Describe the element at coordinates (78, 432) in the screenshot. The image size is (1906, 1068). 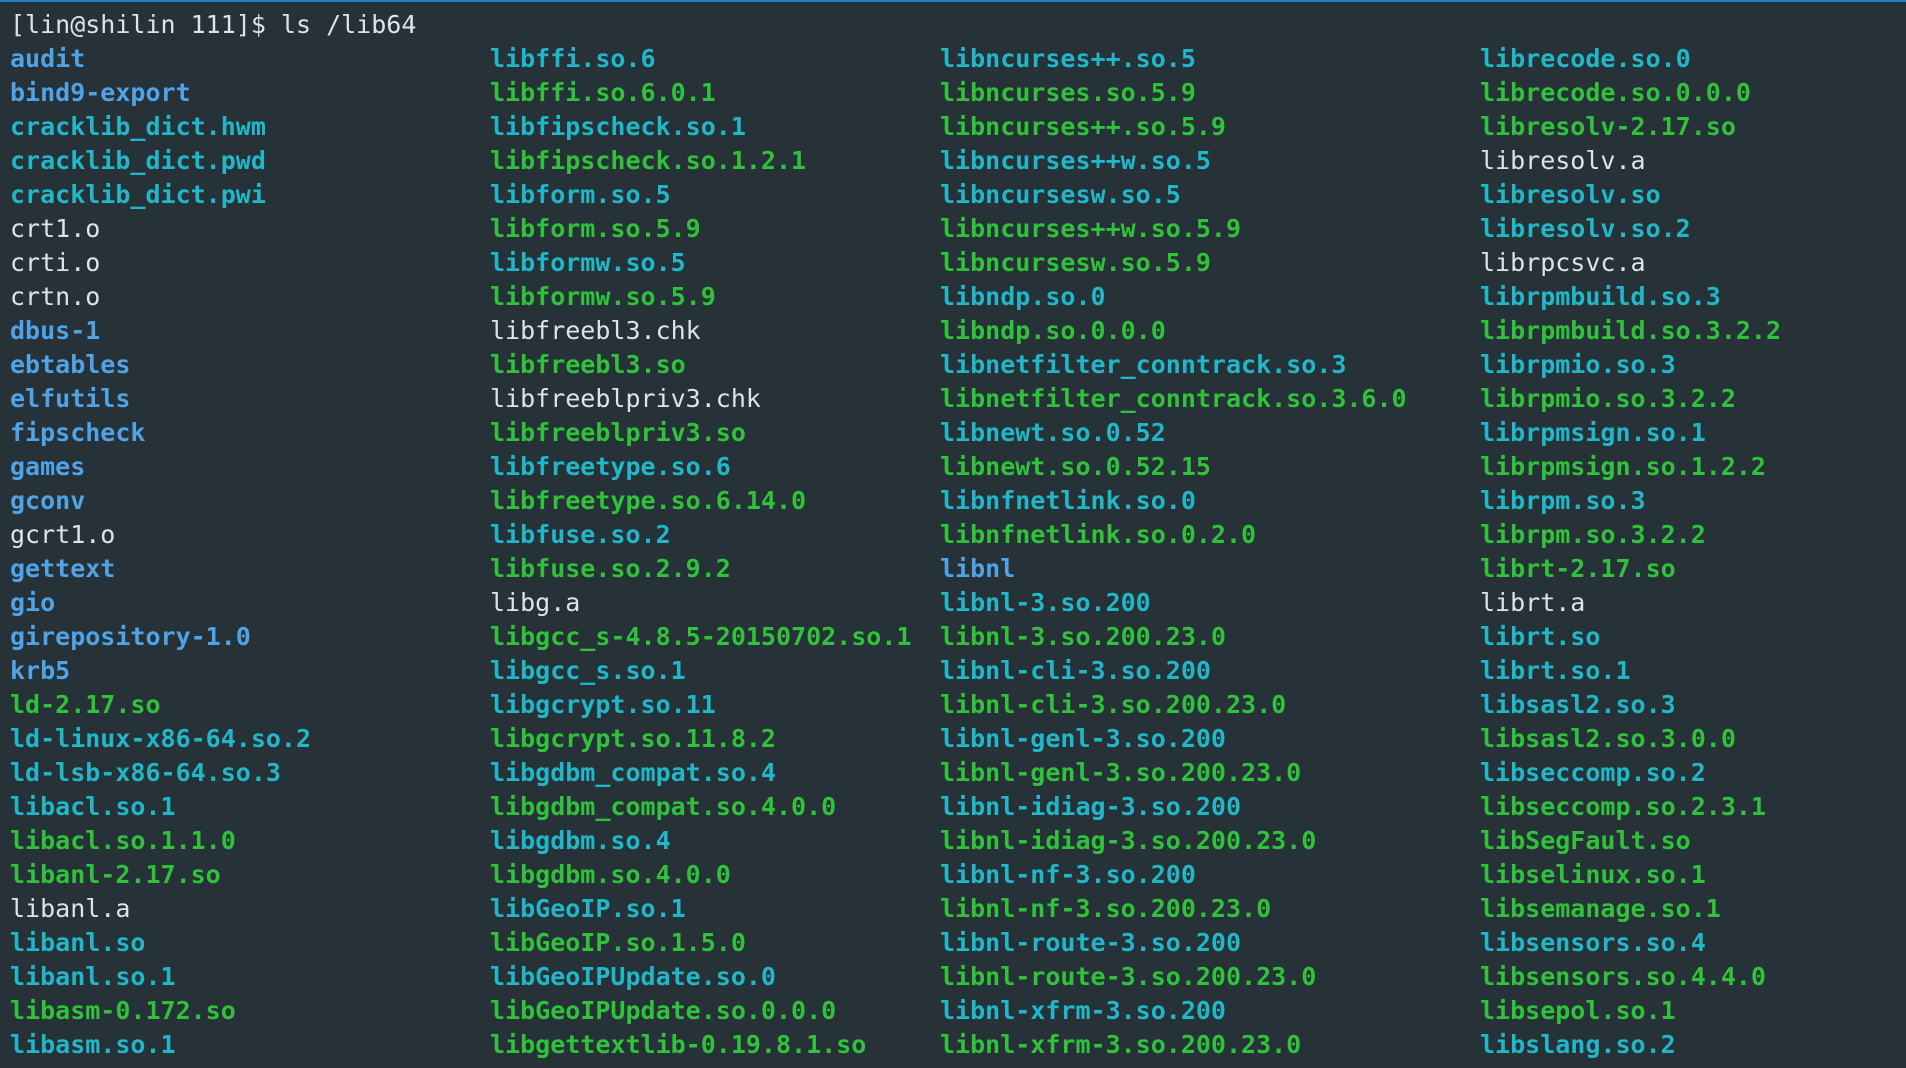
I see `file-entry: fipscheck` at that location.